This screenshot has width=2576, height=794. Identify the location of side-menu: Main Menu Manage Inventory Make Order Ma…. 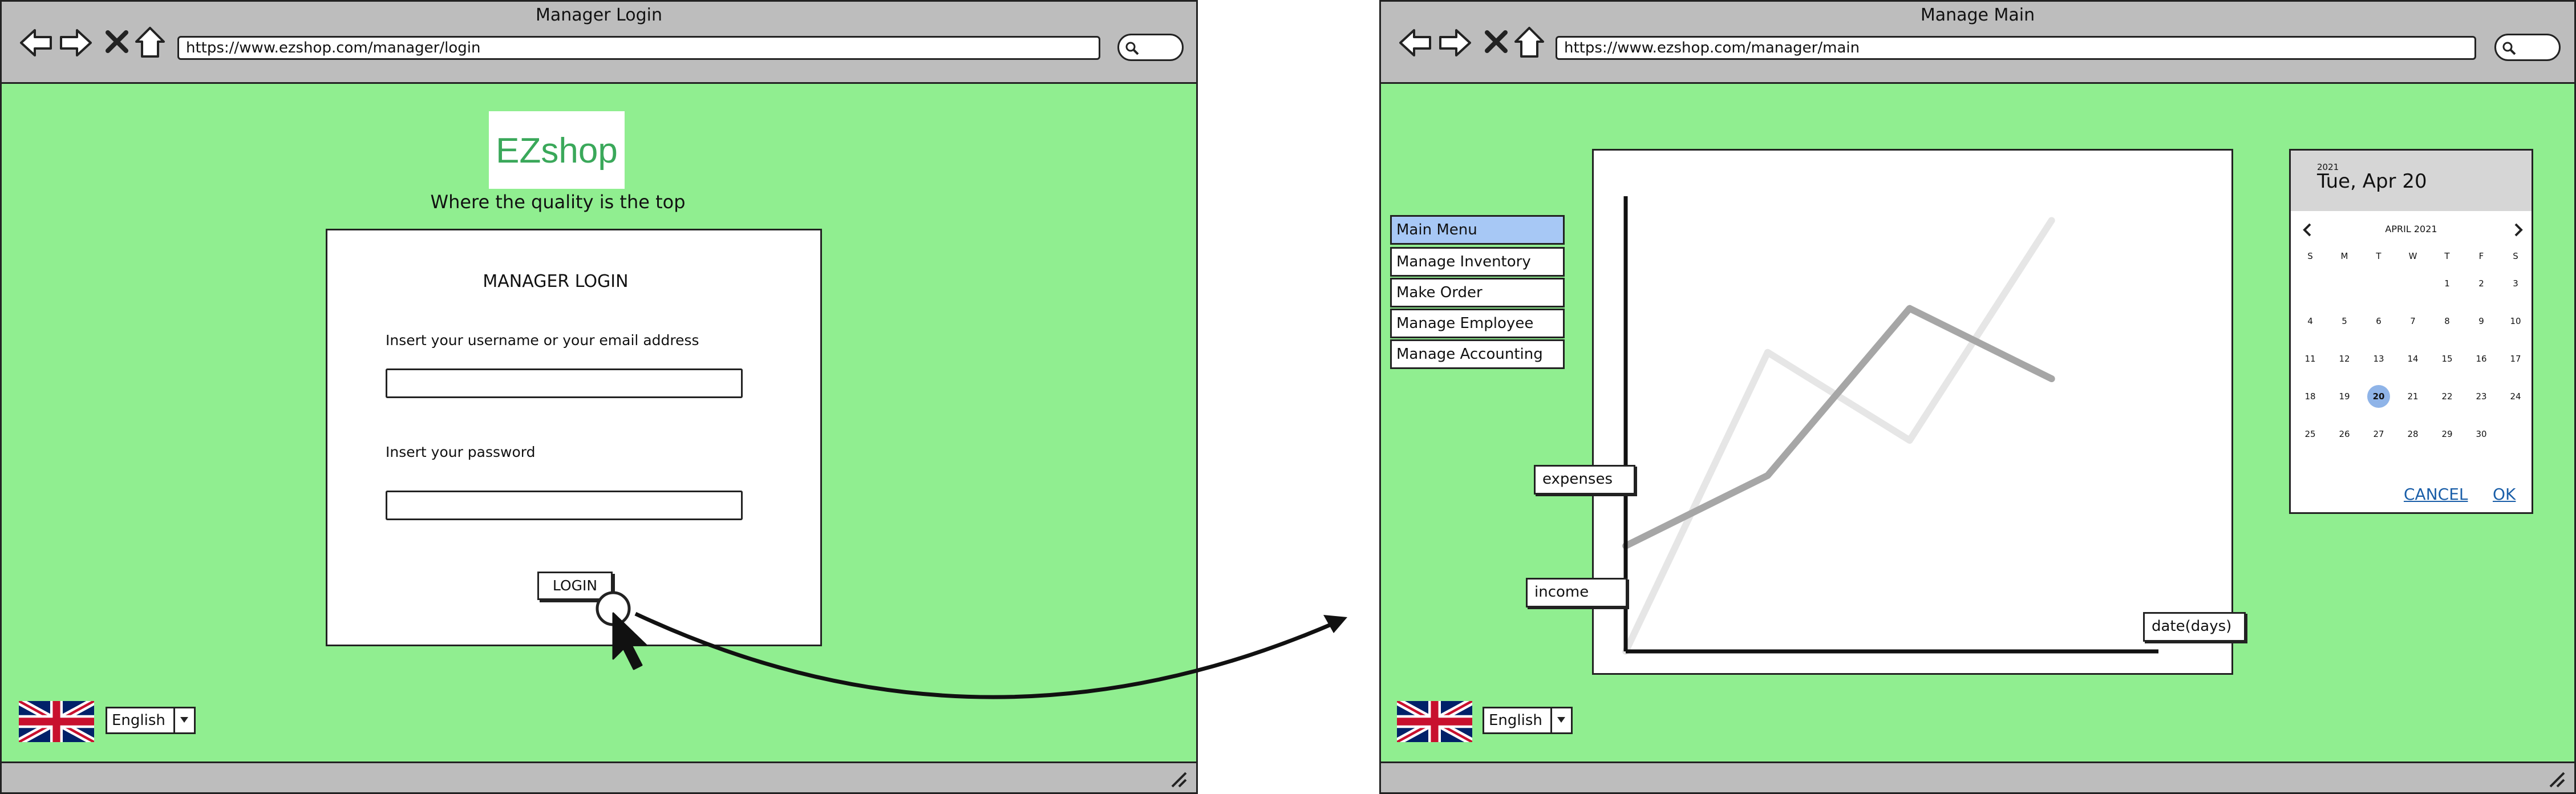
(1477, 294).